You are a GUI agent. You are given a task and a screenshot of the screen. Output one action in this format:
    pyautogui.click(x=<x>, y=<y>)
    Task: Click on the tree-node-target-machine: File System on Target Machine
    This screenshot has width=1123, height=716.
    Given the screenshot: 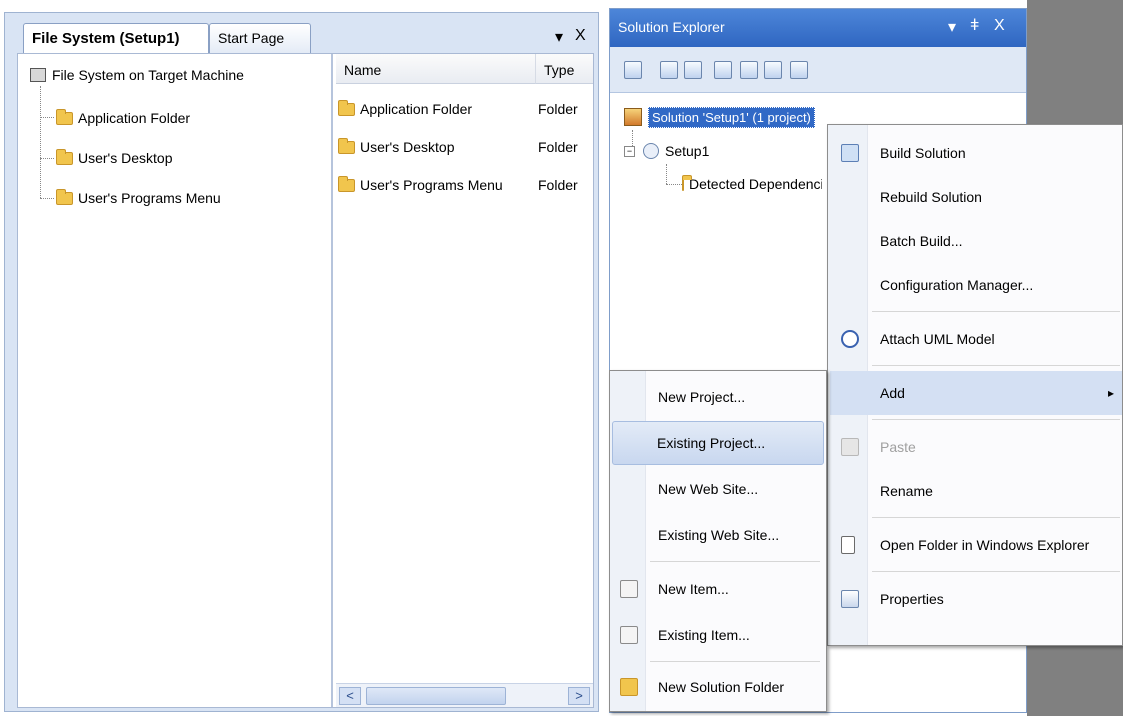 What is the action you would take?
    pyautogui.click(x=137, y=75)
    